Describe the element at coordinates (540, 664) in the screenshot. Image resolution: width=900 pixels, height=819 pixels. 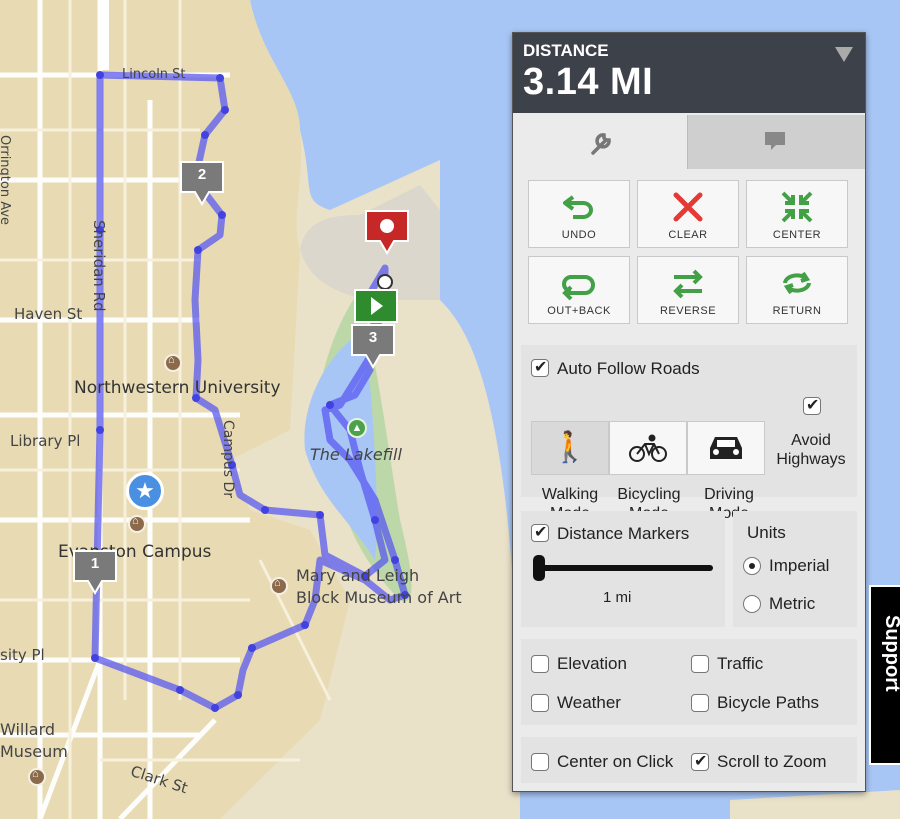
I see `elevation-checkbox` at that location.